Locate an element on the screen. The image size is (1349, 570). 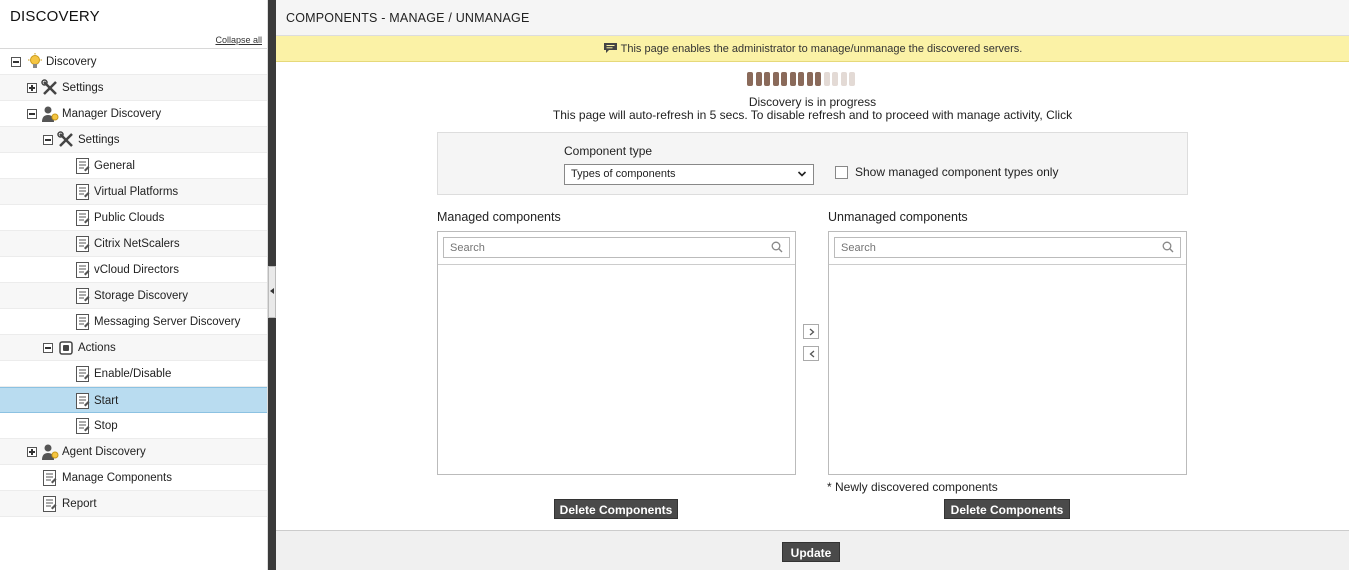
show-managed-checkbox is located at coordinates (841, 172).